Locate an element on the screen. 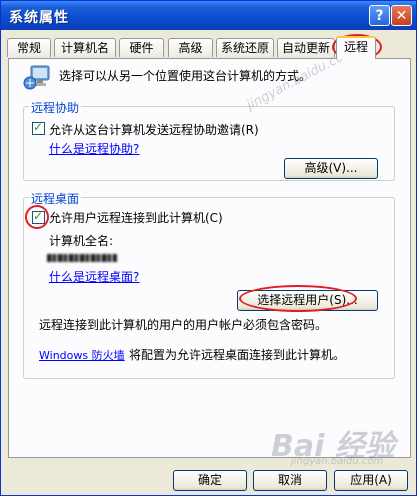 This screenshot has width=417, height=496. password-note: 远程连接到此计算机的用户的用户帐户必须包含密码。 is located at coordinates (183, 325).